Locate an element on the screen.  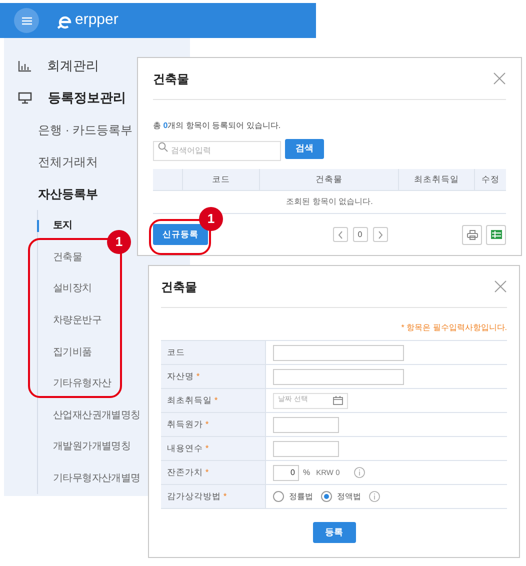
calendar-icon is located at coordinates (338, 400).